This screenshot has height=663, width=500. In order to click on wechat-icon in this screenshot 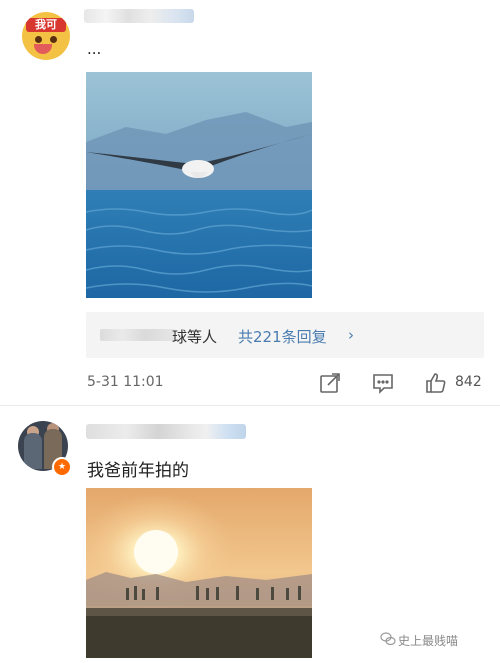, I will do `click(388, 639)`.